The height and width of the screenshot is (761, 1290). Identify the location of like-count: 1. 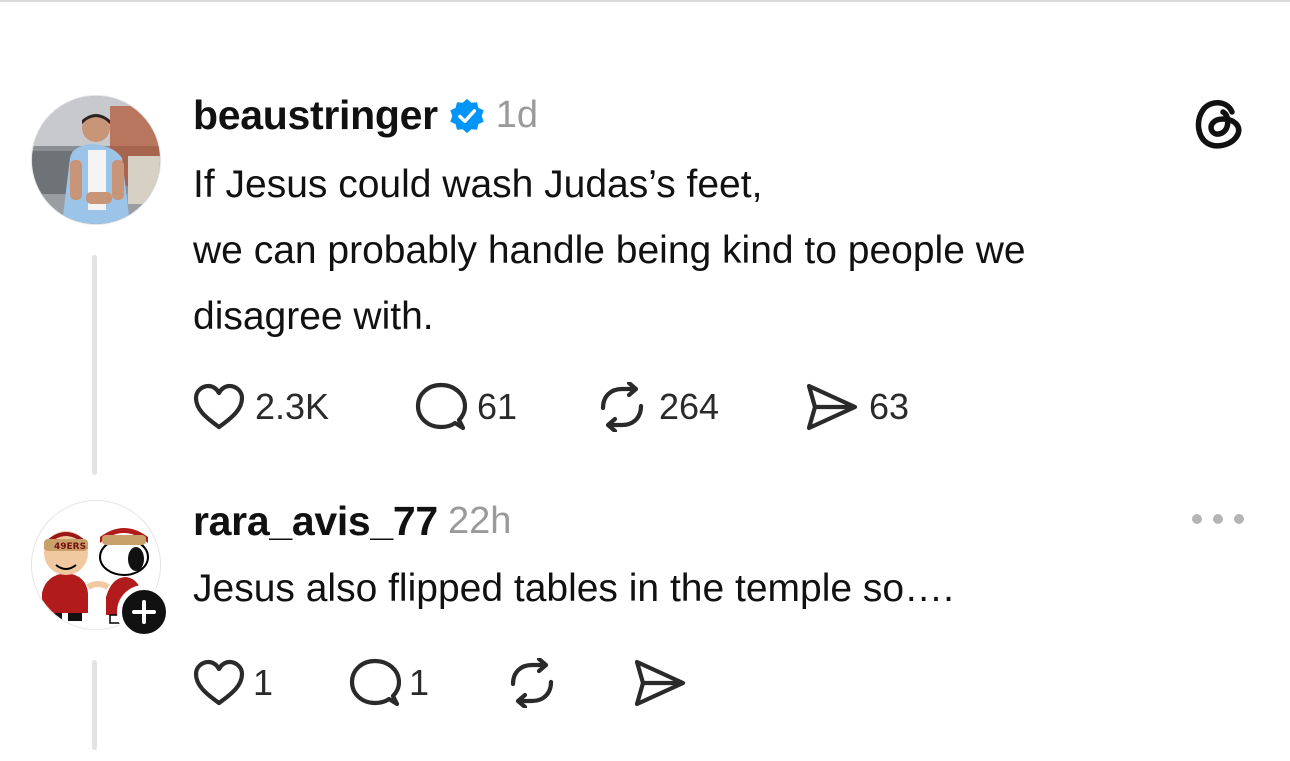
(263, 682).